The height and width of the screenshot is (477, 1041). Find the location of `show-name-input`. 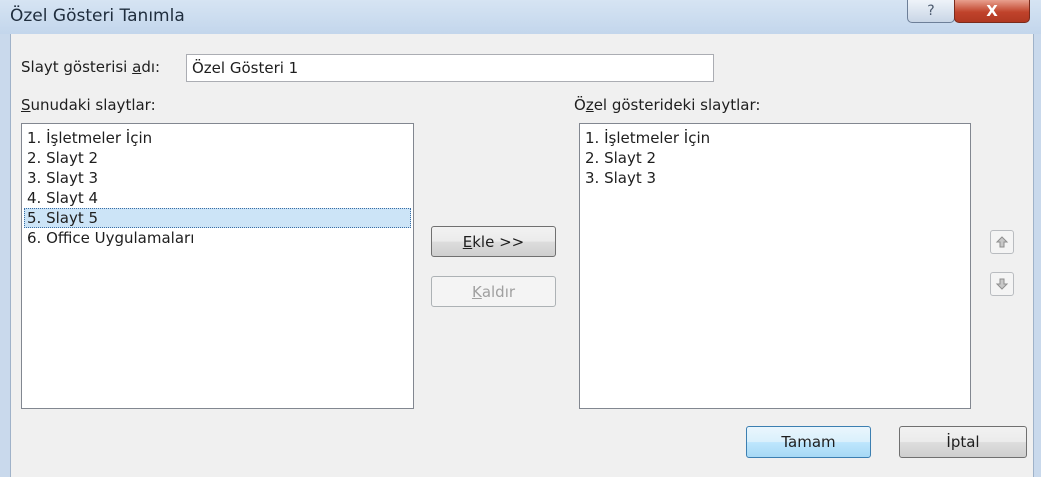

show-name-input is located at coordinates (450, 68).